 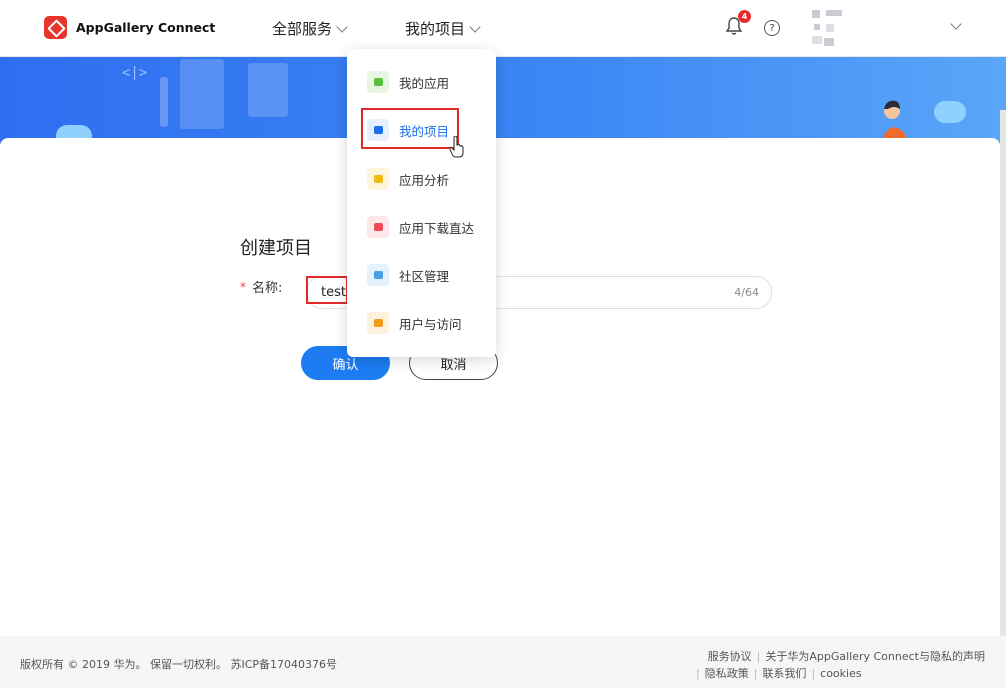 What do you see at coordinates (378, 275) in the screenshot?
I see `community-icon` at bounding box center [378, 275].